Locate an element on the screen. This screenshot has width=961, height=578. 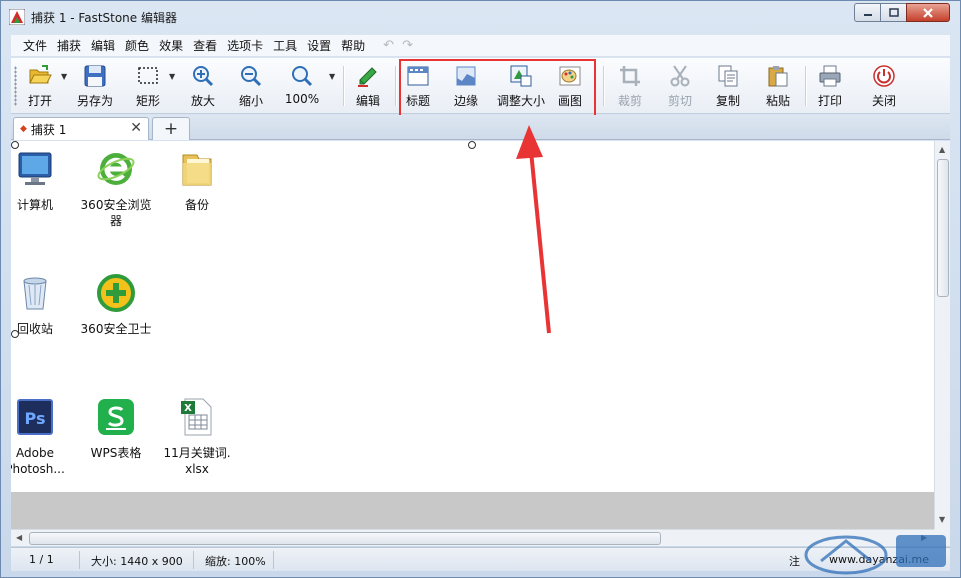
copy-button: 复制 is located at coordinates (728, 87).